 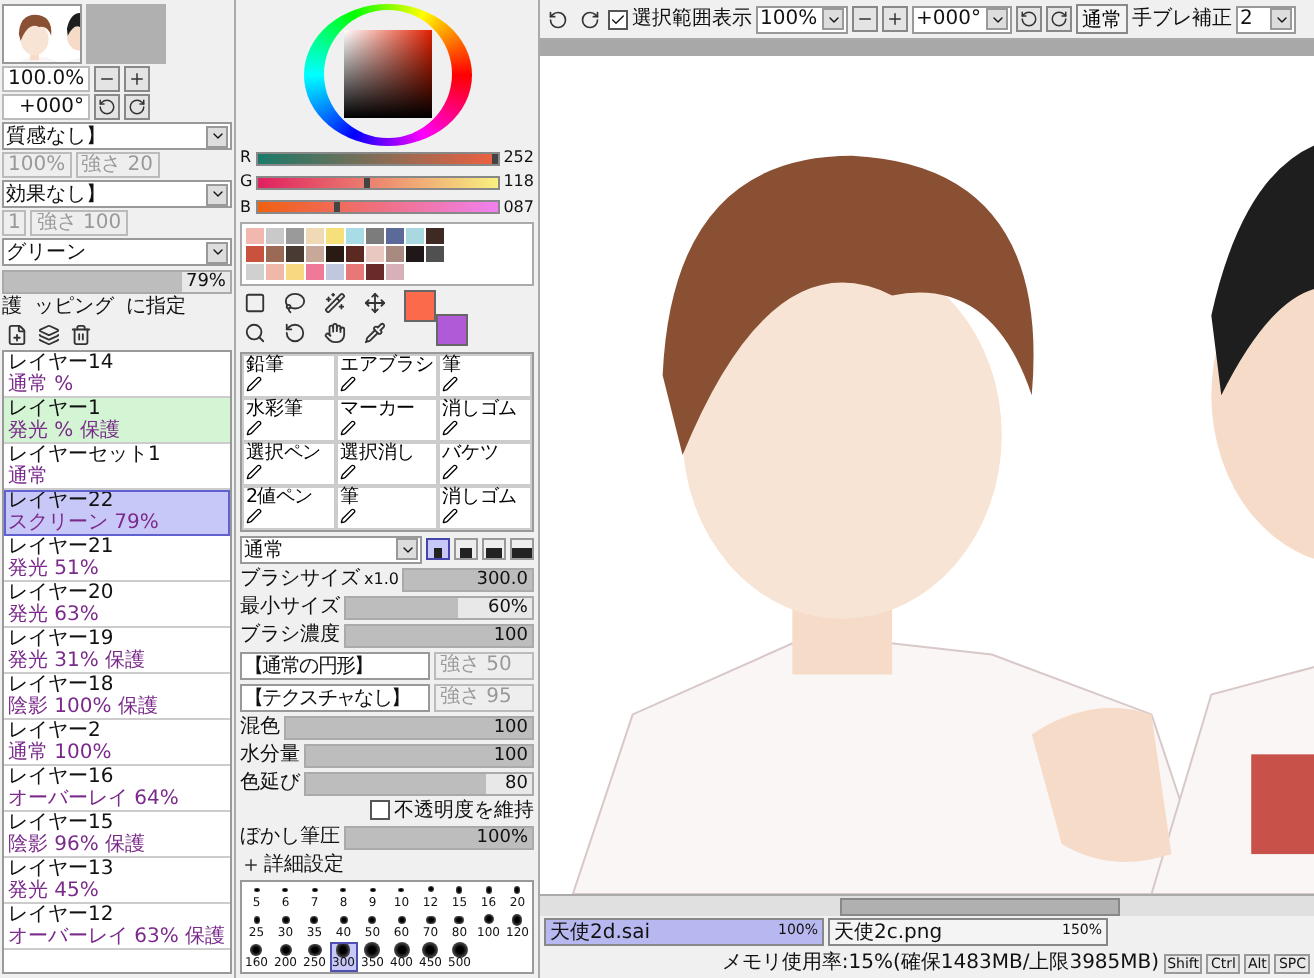 I want to click on layer-item: レイヤー16 オーバーレイ 64%, so click(x=117, y=789).